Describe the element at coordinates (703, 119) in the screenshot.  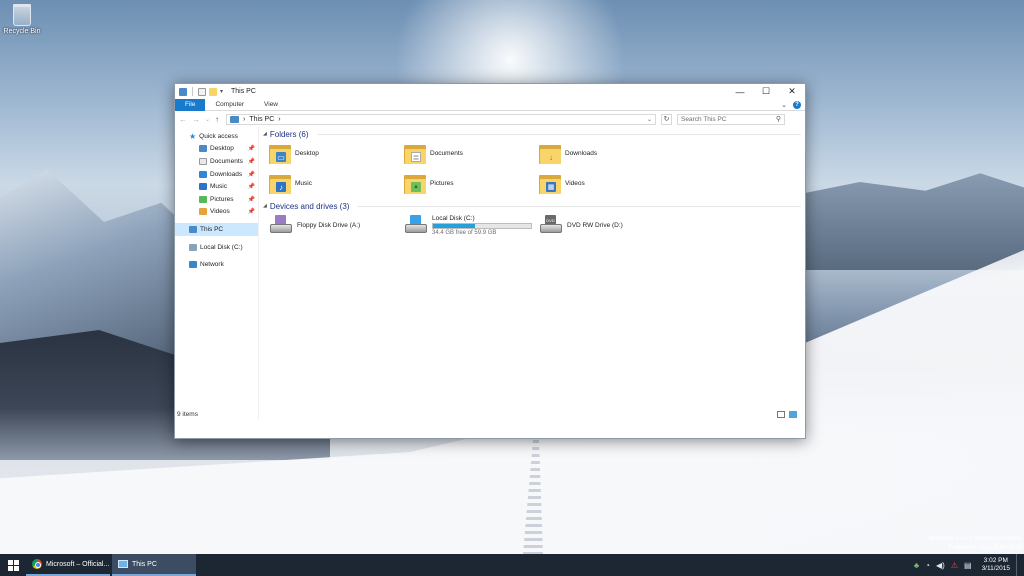
I see `search-input: Search This PC` at that location.